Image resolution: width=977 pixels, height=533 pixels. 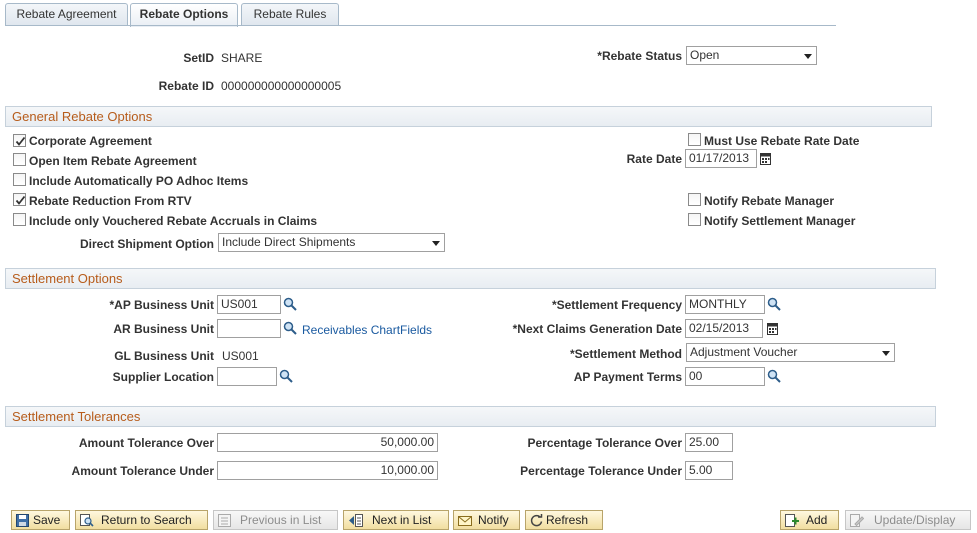 I want to click on tab-label: Rebate Agreement, so click(x=66, y=14).